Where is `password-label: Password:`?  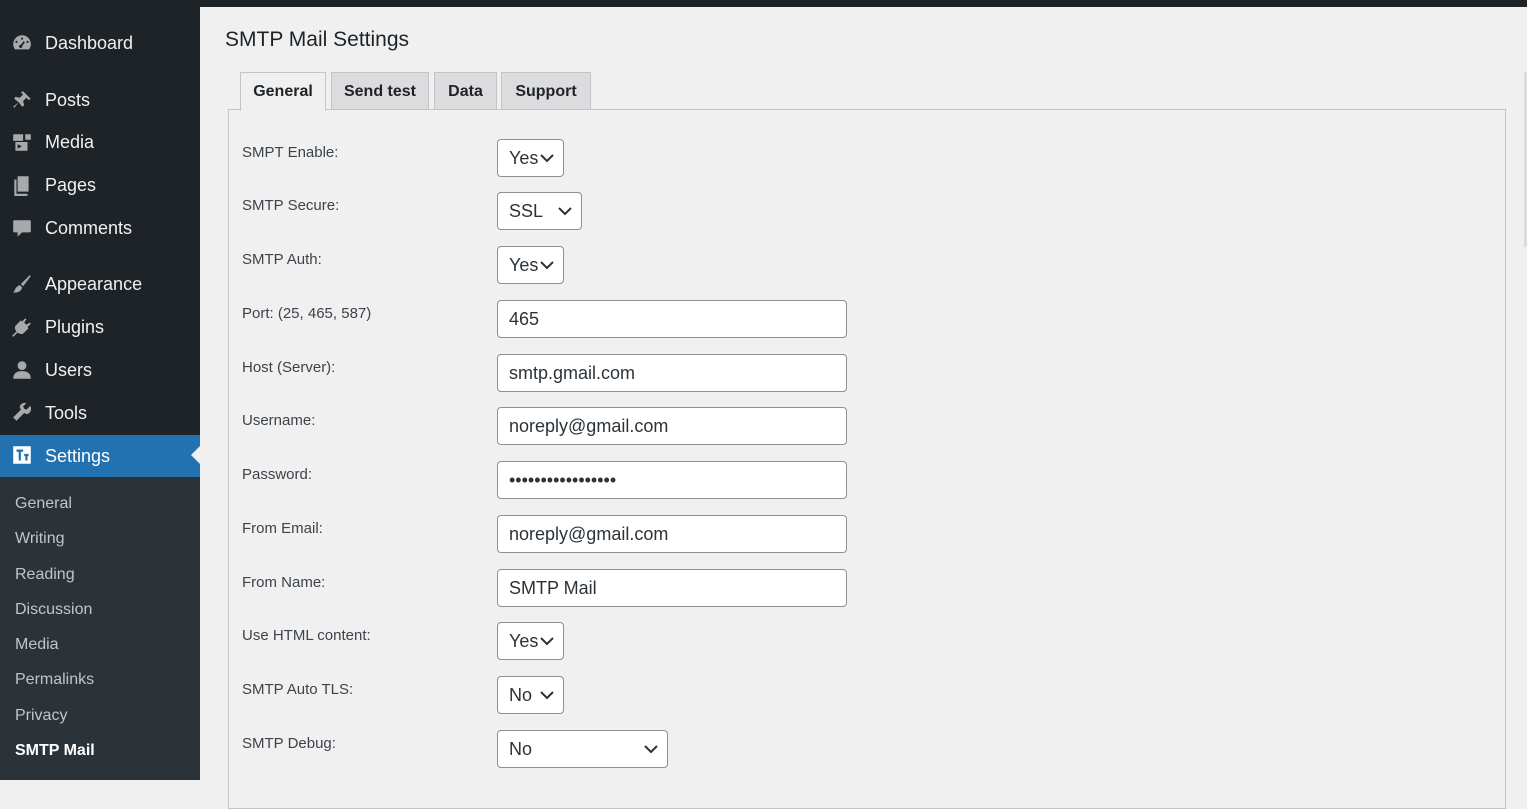 password-label: Password: is located at coordinates (277, 474).